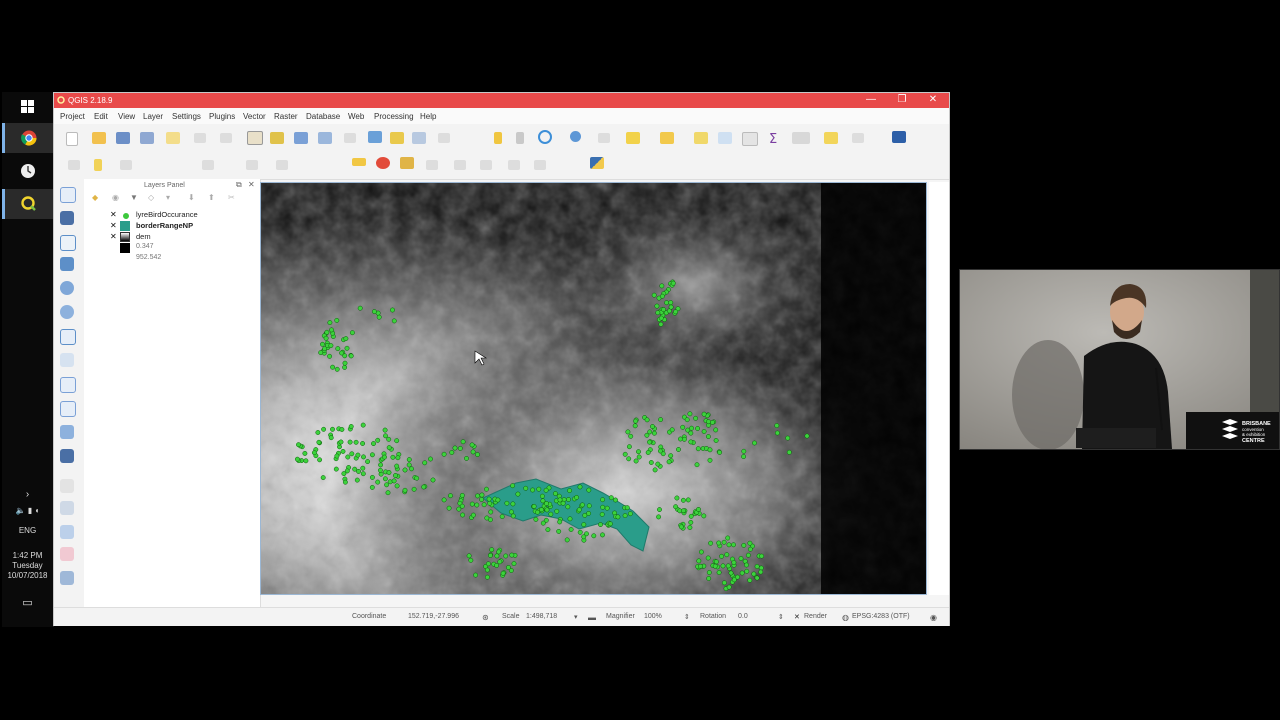  What do you see at coordinates (143, 236) in the screenshot?
I see `layer-name-dem: dem` at bounding box center [143, 236].